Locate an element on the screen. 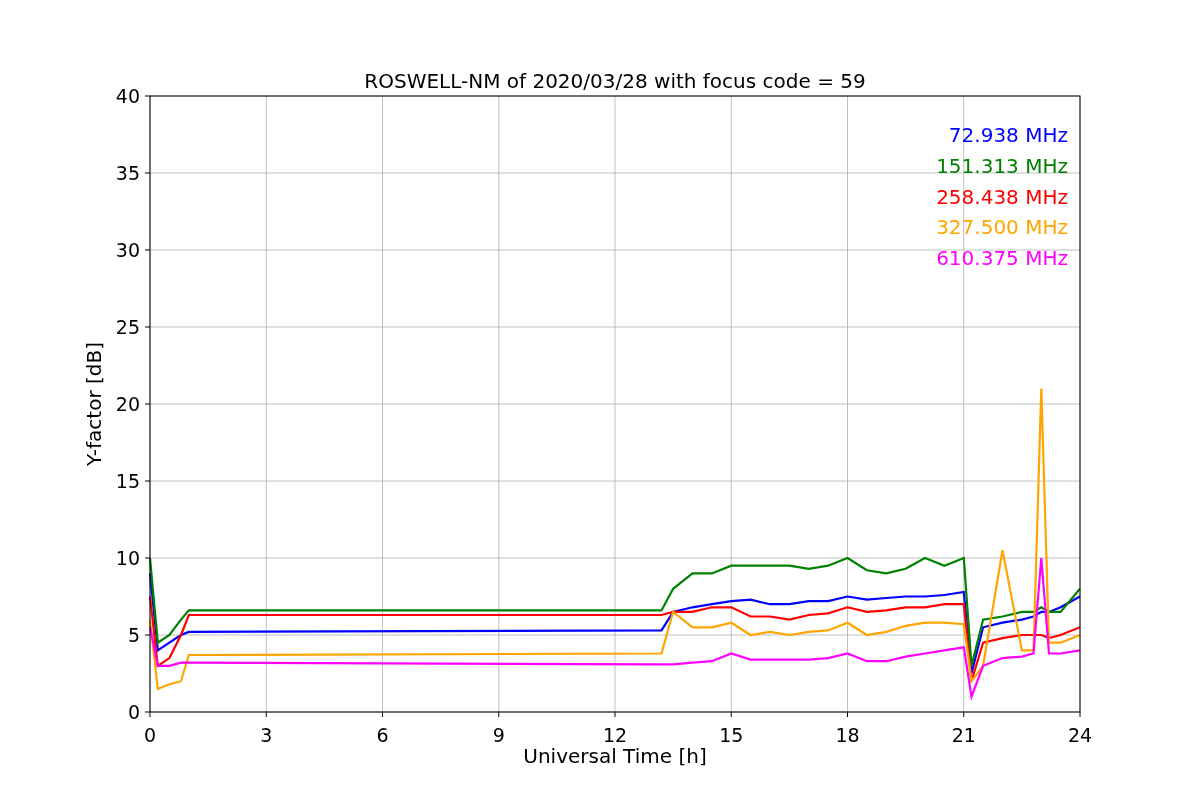 The height and width of the screenshot is (800, 1200). y-tick-label: 40 is located at coordinates (127, 96).